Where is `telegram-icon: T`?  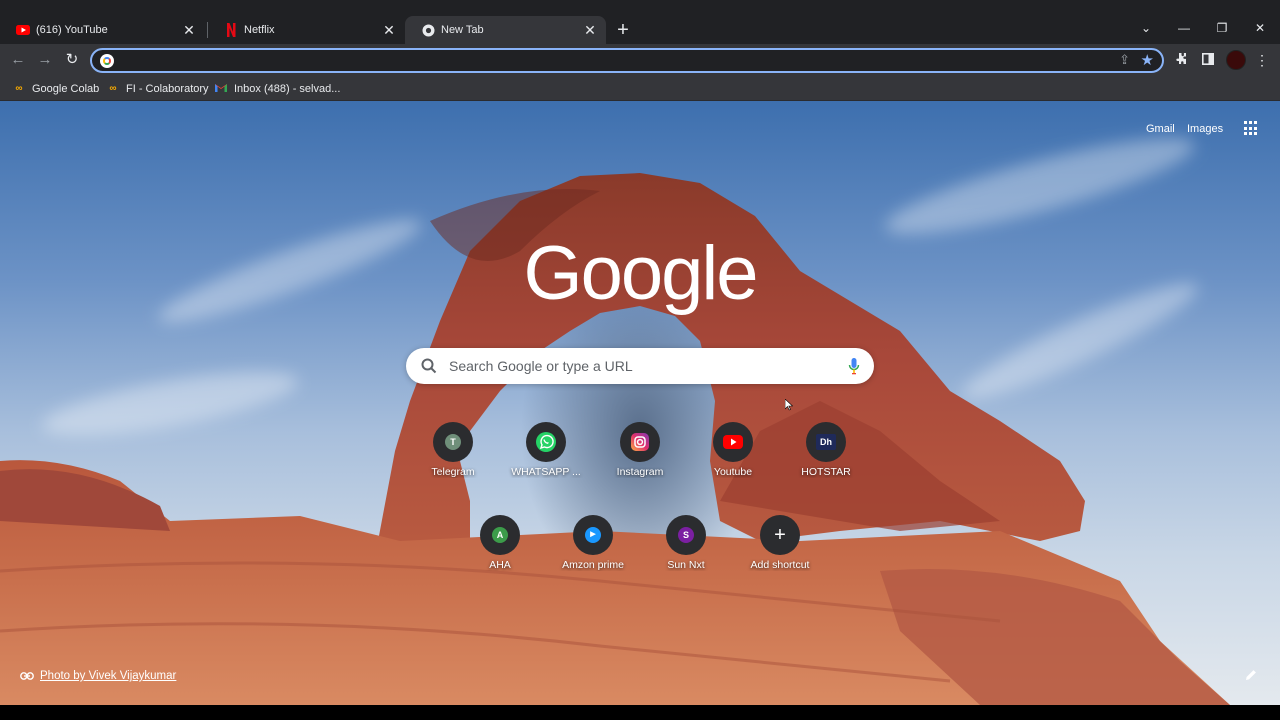 telegram-icon: T is located at coordinates (453, 442).